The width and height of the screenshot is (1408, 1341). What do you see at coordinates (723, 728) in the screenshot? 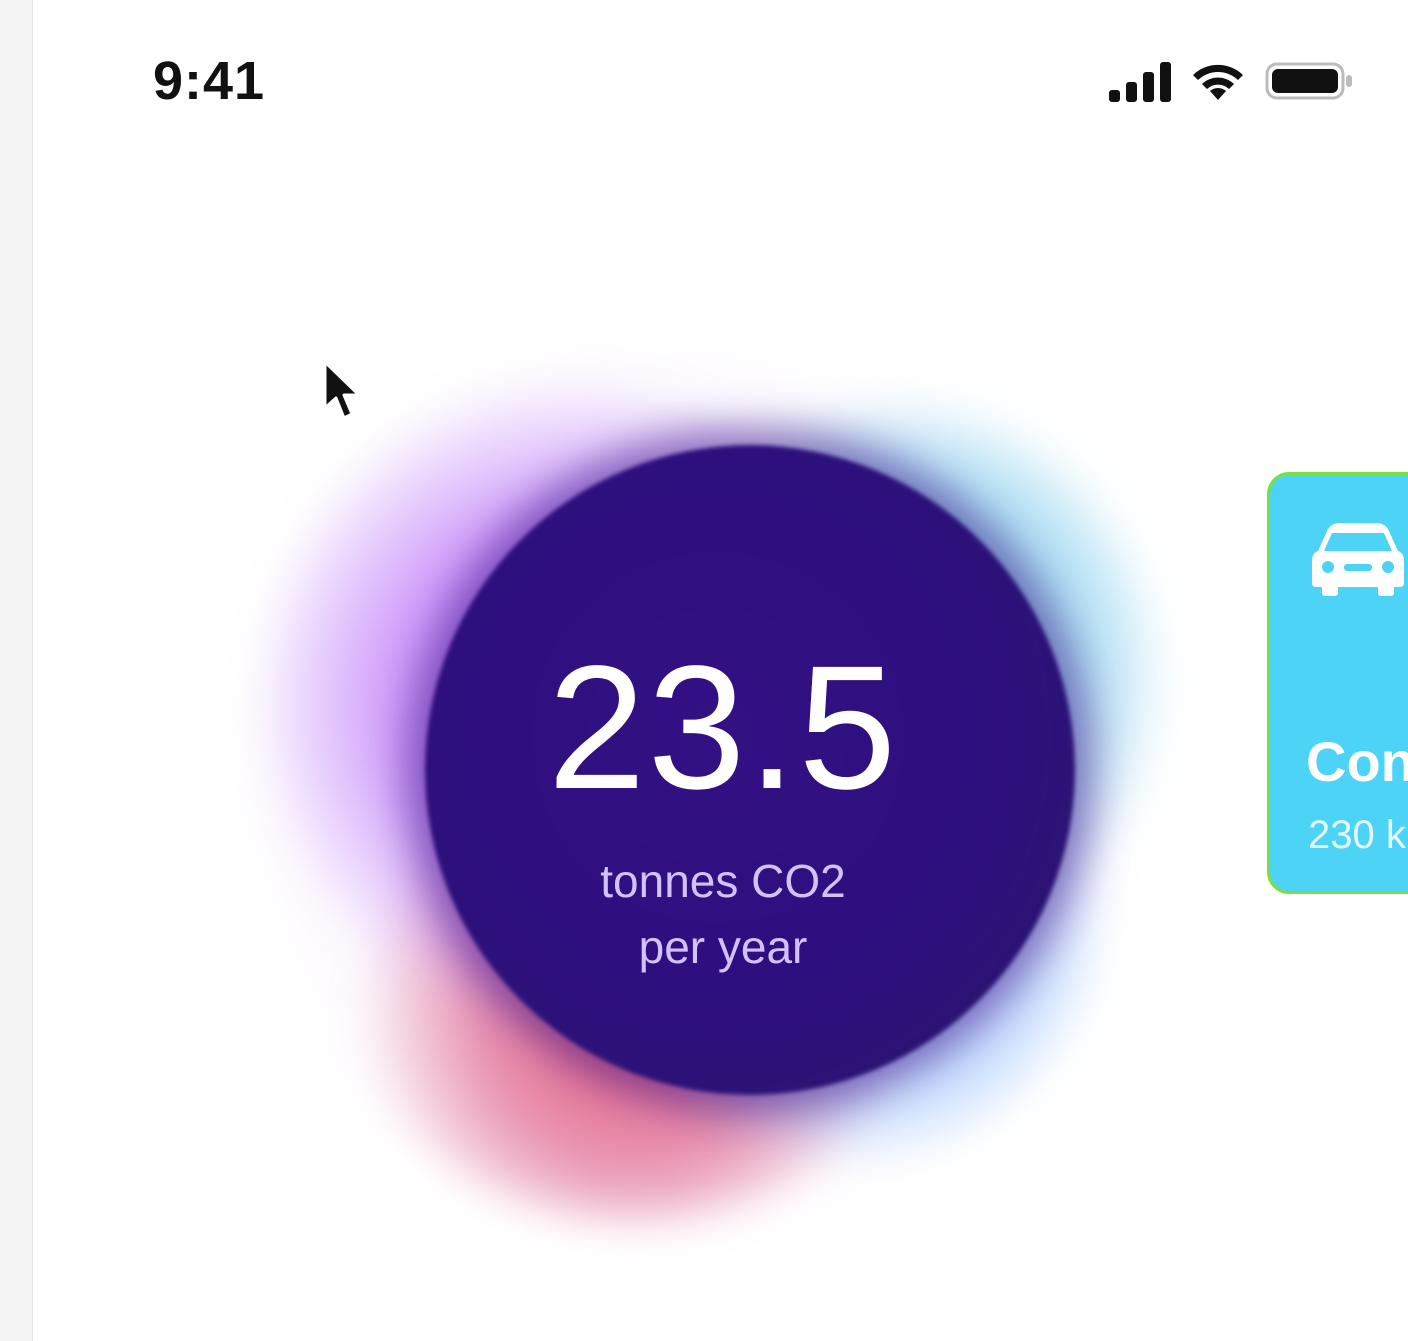
I see `footprint-value: 23.5` at bounding box center [723, 728].